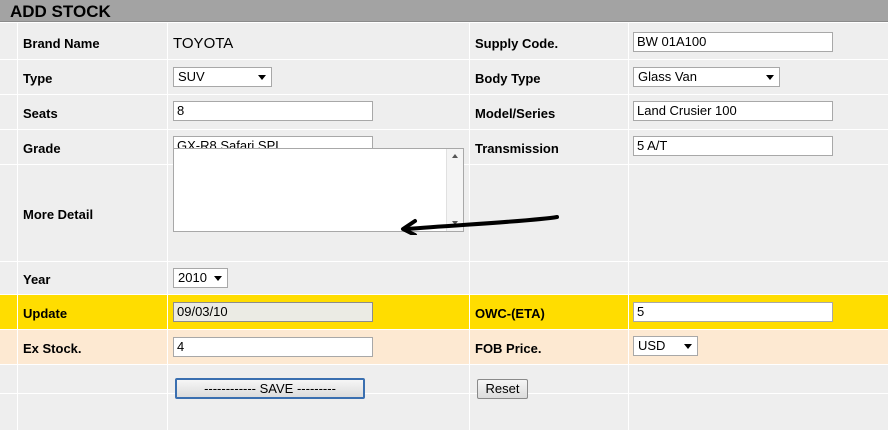 This screenshot has width=888, height=430. What do you see at coordinates (222, 77) in the screenshot?
I see `type-select: SUV` at bounding box center [222, 77].